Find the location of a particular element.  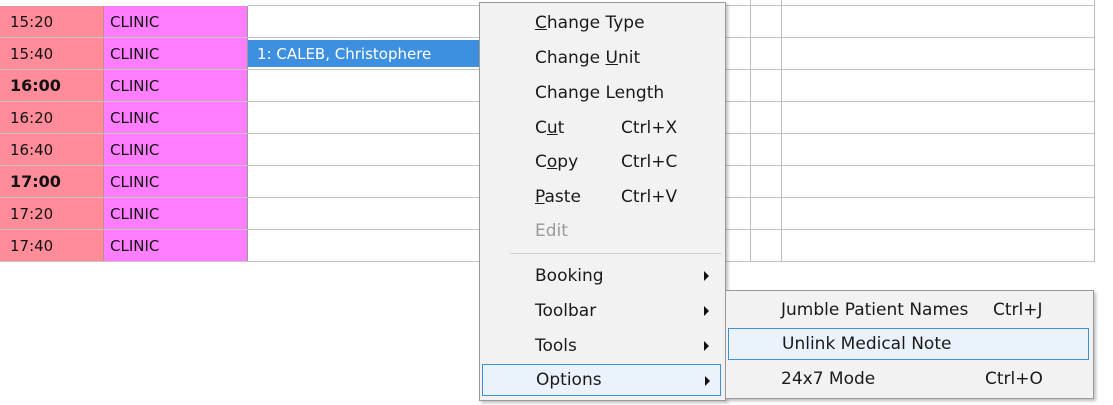

appointment-slot: 1: CALEB, Christophere is located at coordinates (364, 53).